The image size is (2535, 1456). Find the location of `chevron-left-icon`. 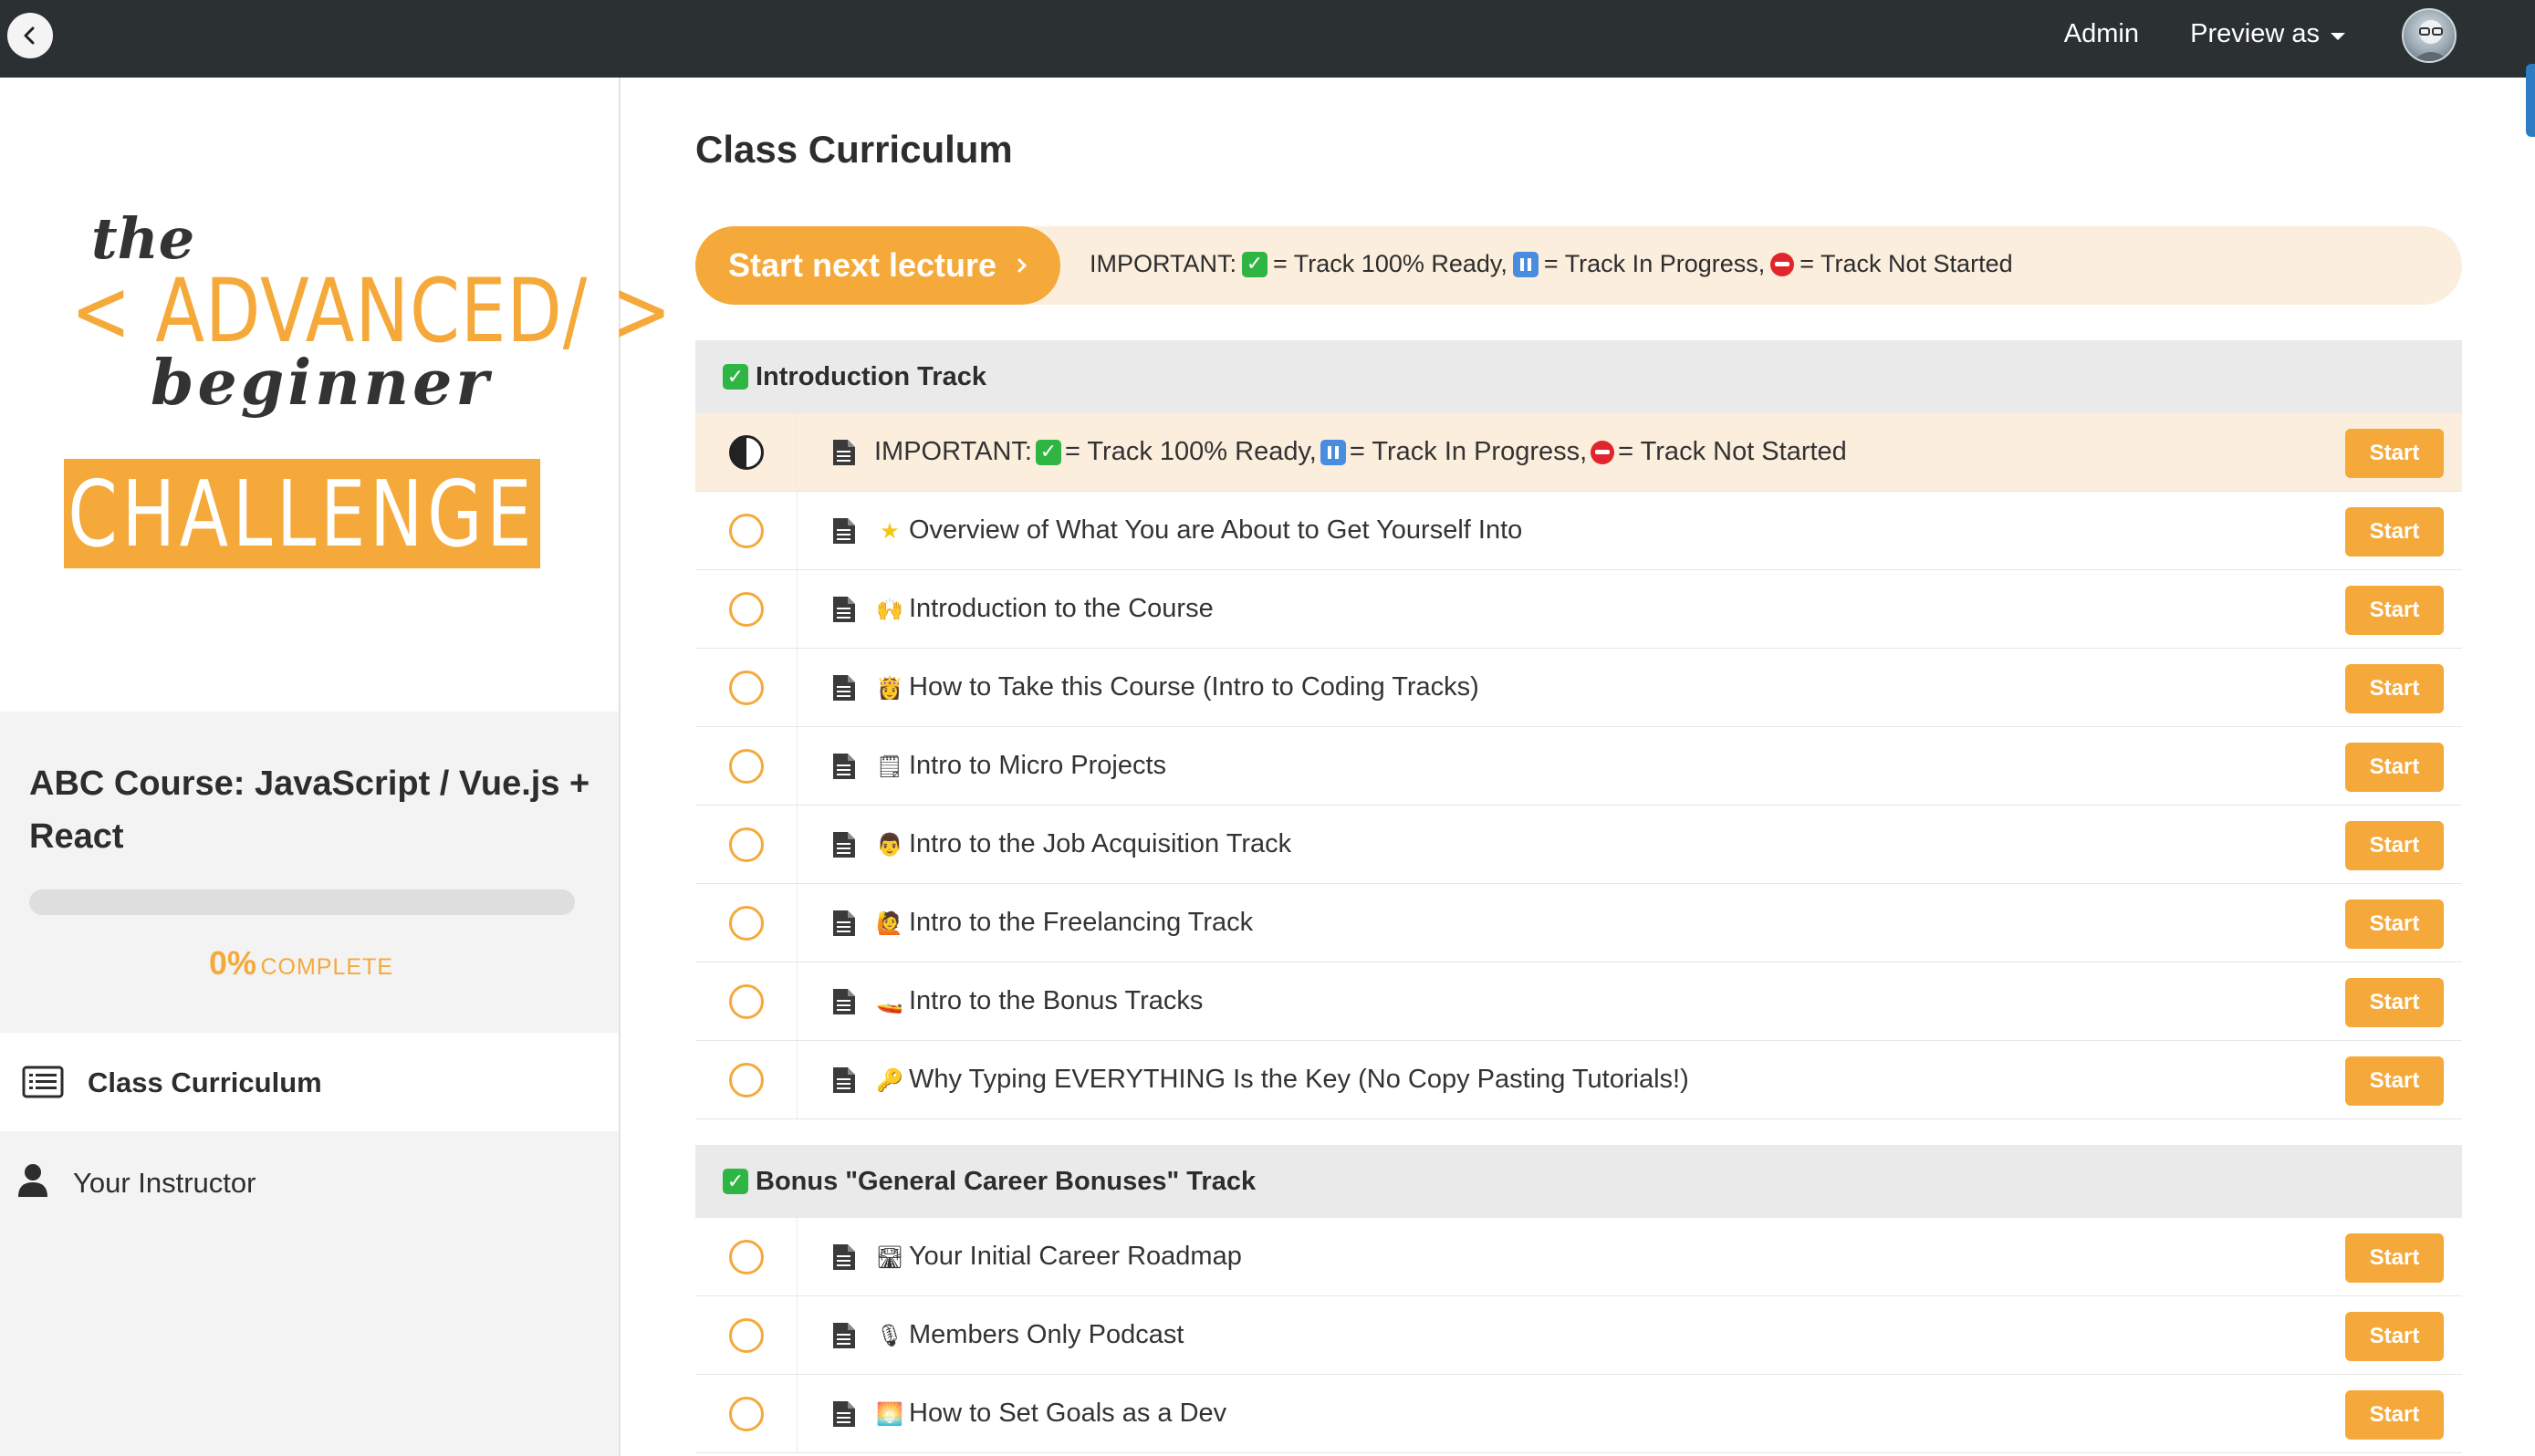

chevron-left-icon is located at coordinates (29, 35).